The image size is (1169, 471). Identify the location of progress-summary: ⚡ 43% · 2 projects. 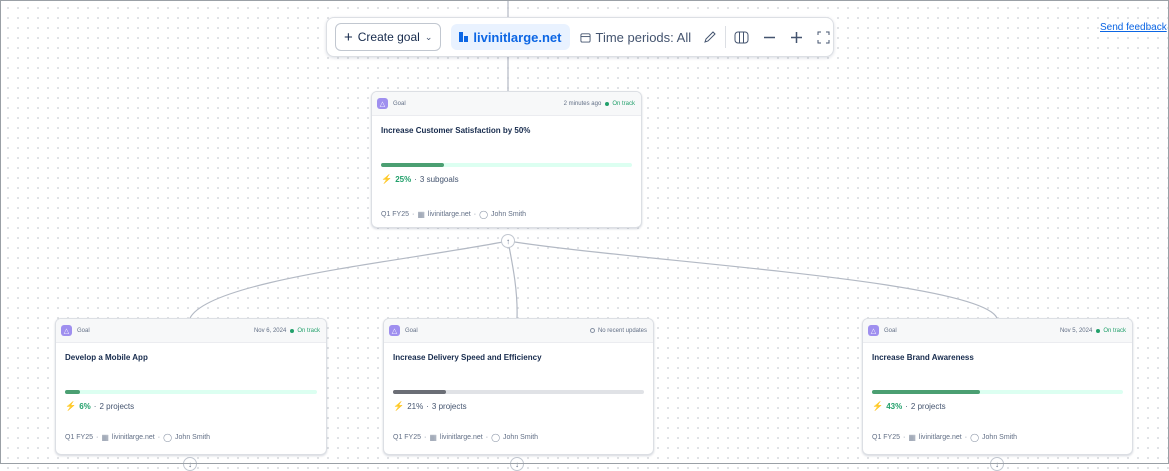
(909, 406).